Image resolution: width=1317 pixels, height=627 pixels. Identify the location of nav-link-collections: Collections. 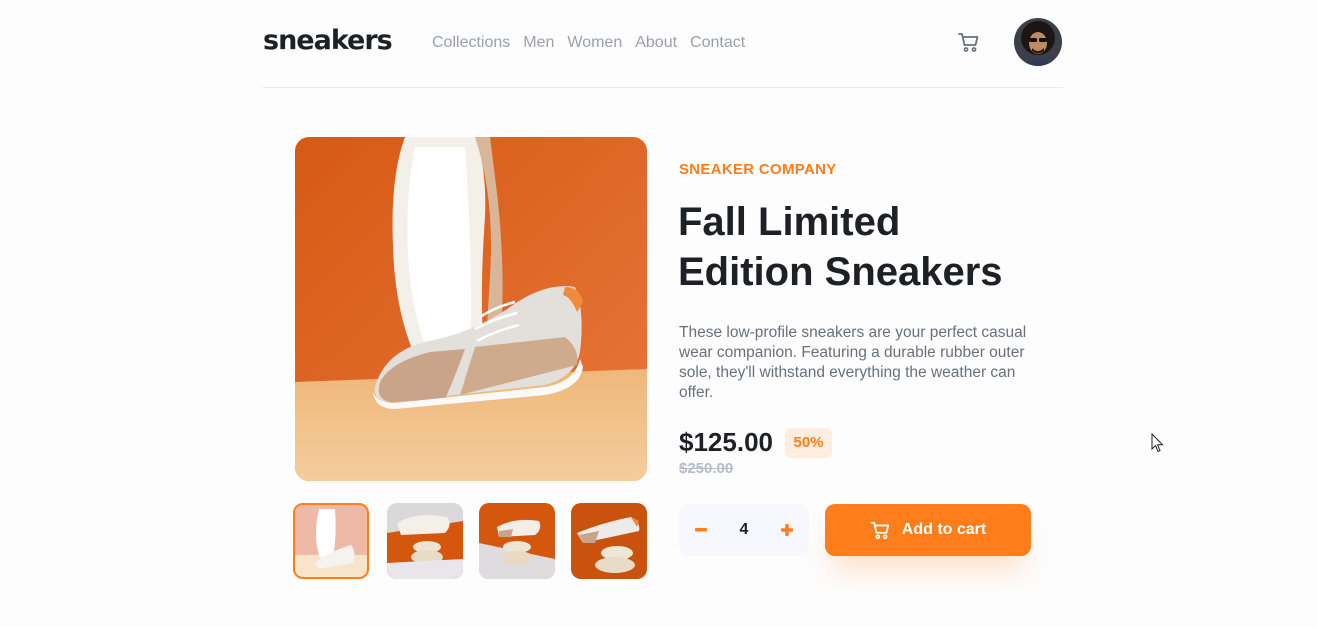
(471, 43).